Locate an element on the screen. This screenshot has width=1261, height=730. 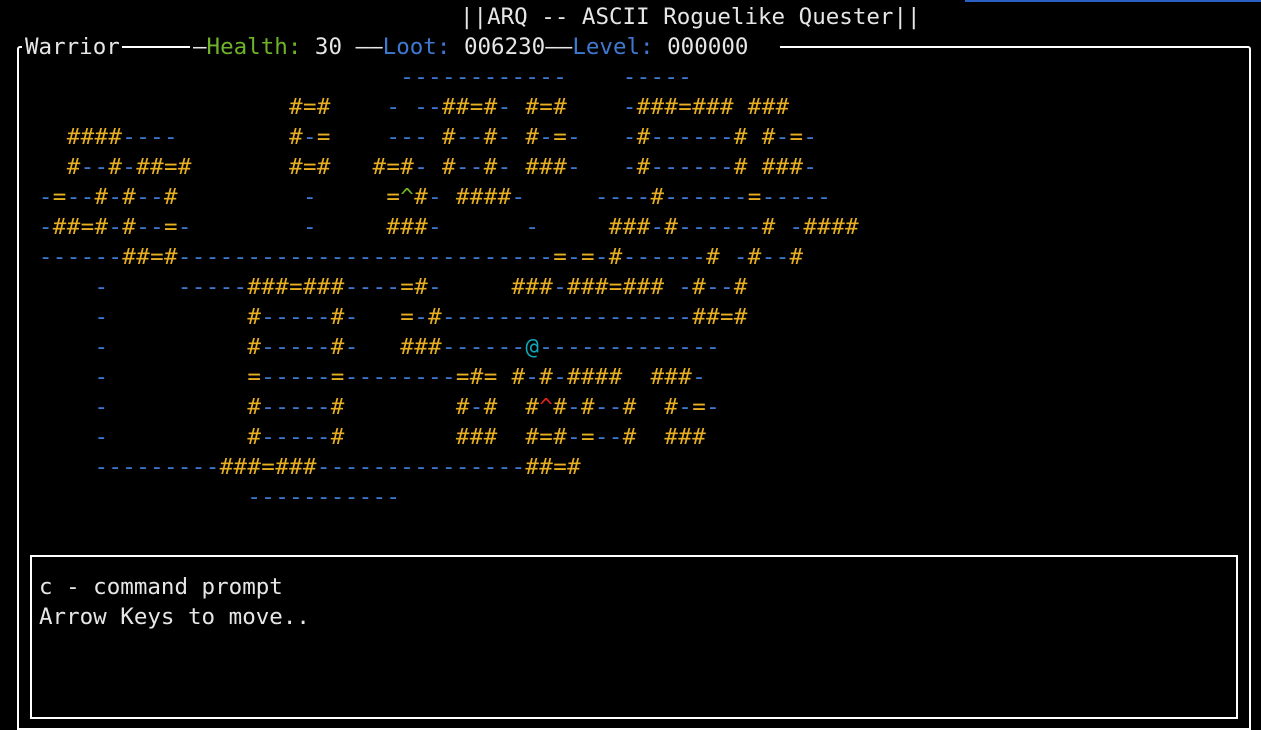
map-row: # # # # - - - - # - = - - - # - - # - # - = - - # - - - - - - # # - = - is located at coordinates (525, 137).